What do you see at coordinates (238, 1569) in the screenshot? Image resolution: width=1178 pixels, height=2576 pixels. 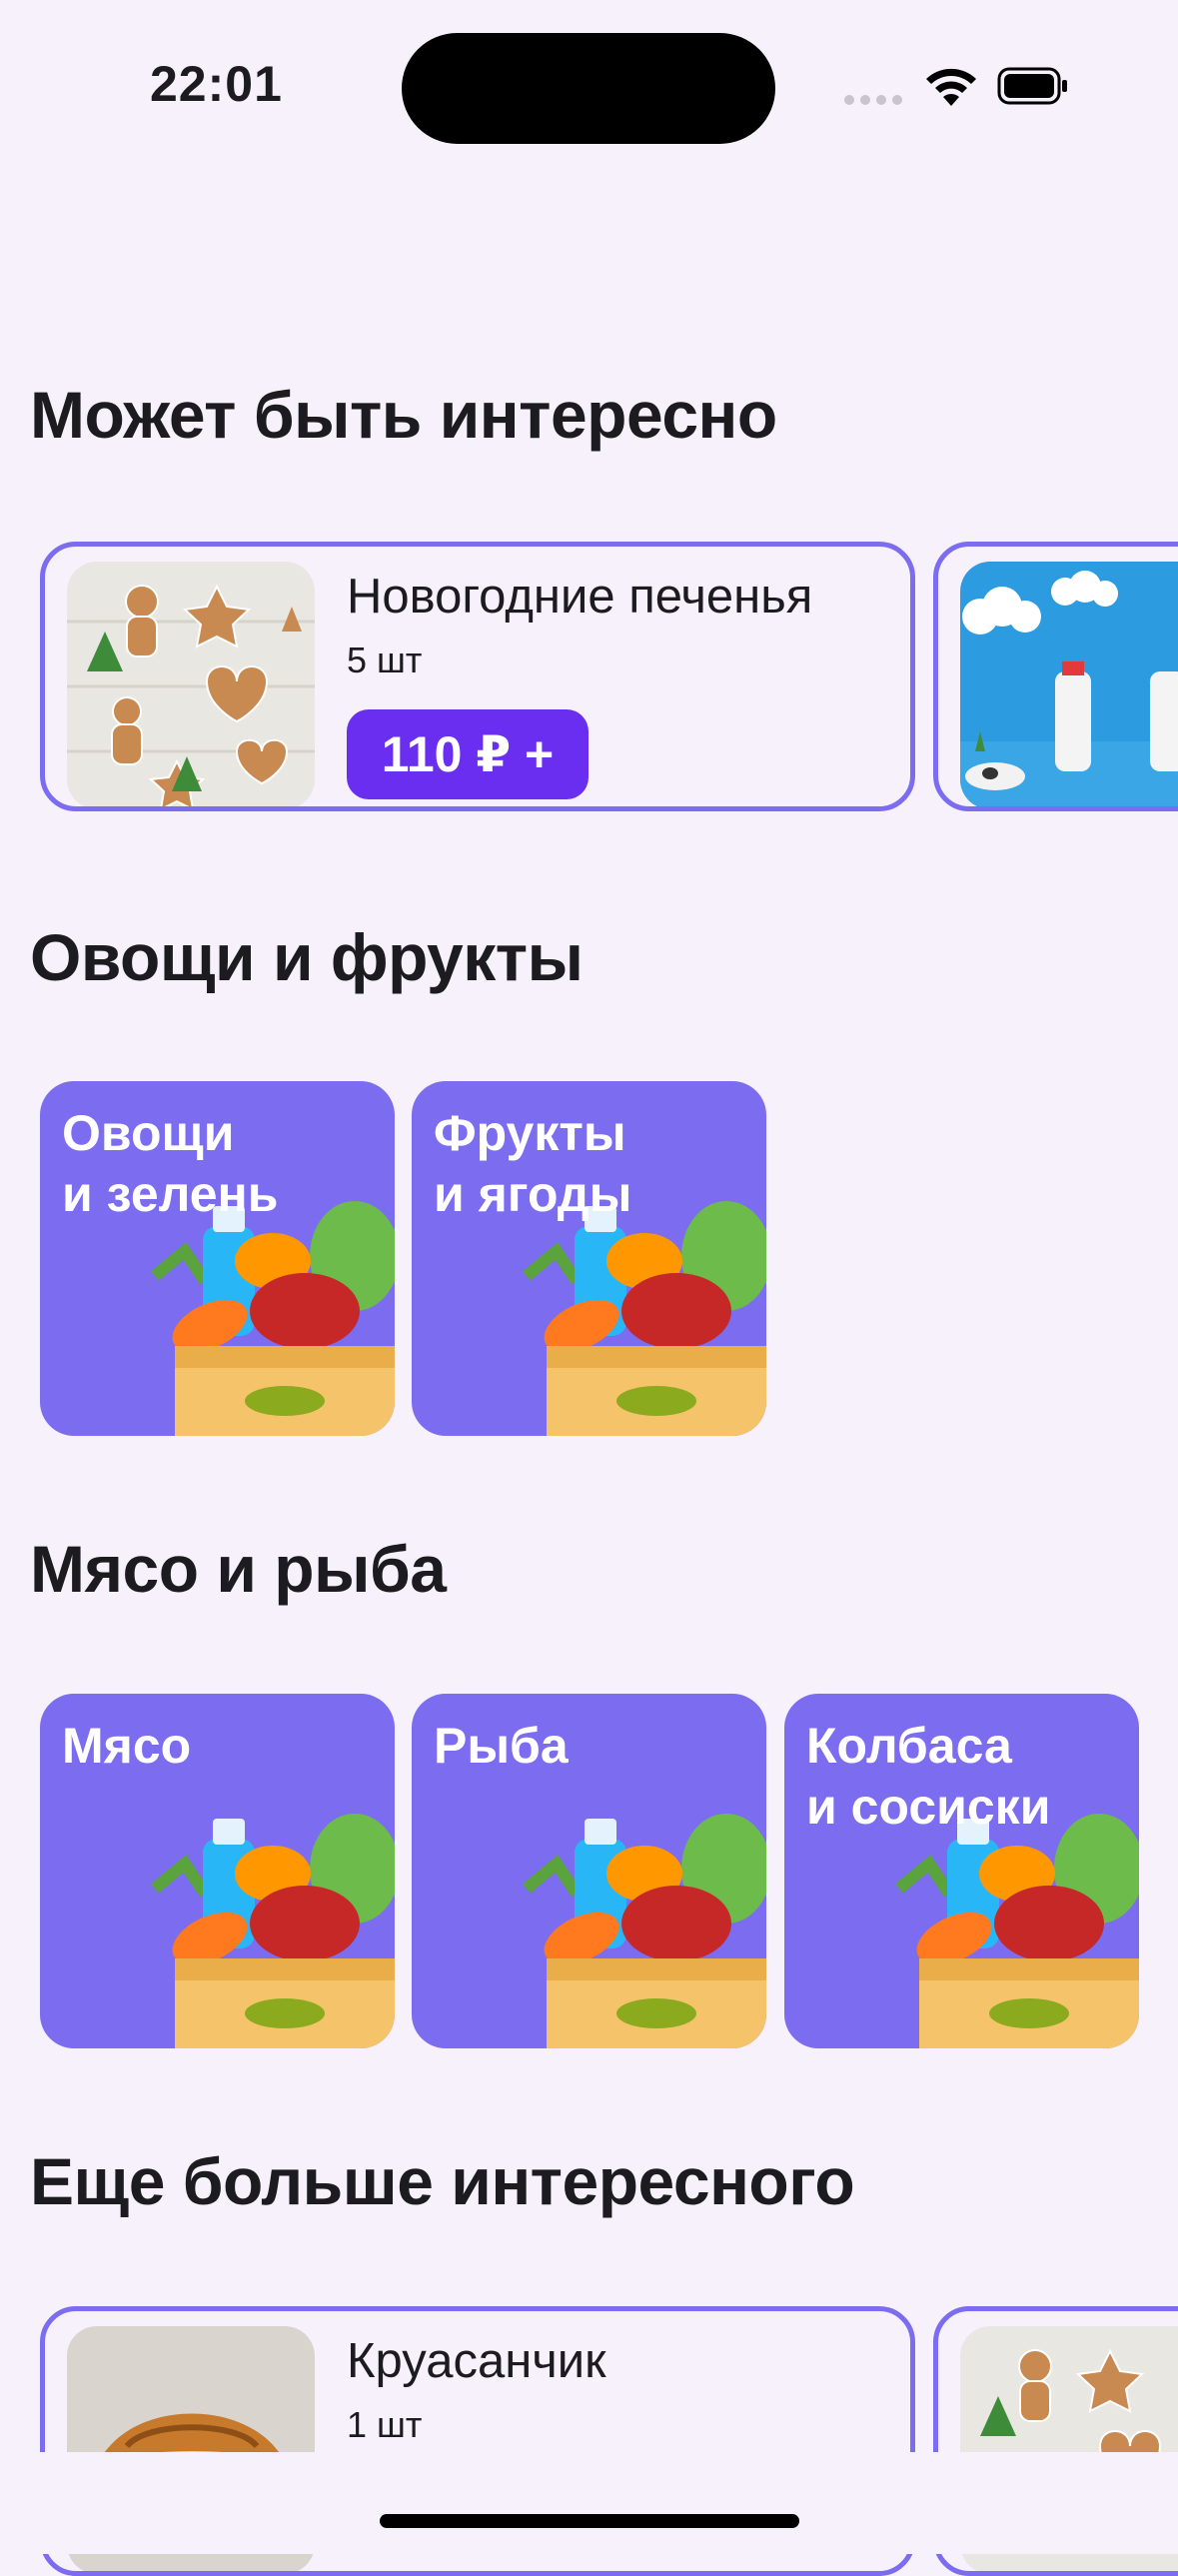 I see `section-title-meat-fish: Мясо и рыба` at bounding box center [238, 1569].